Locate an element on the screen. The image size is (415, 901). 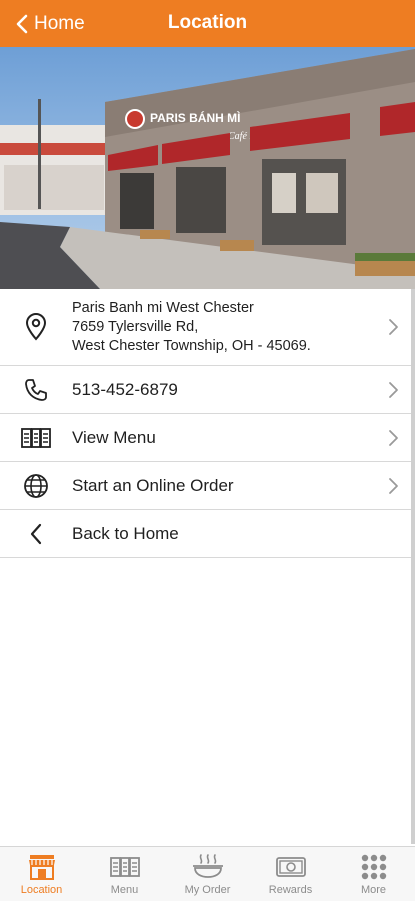
tab-label: Location is located at coordinates (41, 890).